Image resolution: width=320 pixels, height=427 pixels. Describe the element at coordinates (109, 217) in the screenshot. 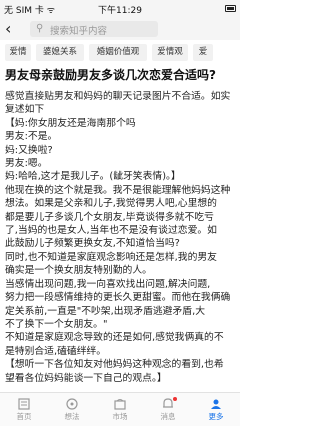

I see `body-line: 都是要儿子多谈几个女朋友,毕竟谈得多就不吃亏` at that location.